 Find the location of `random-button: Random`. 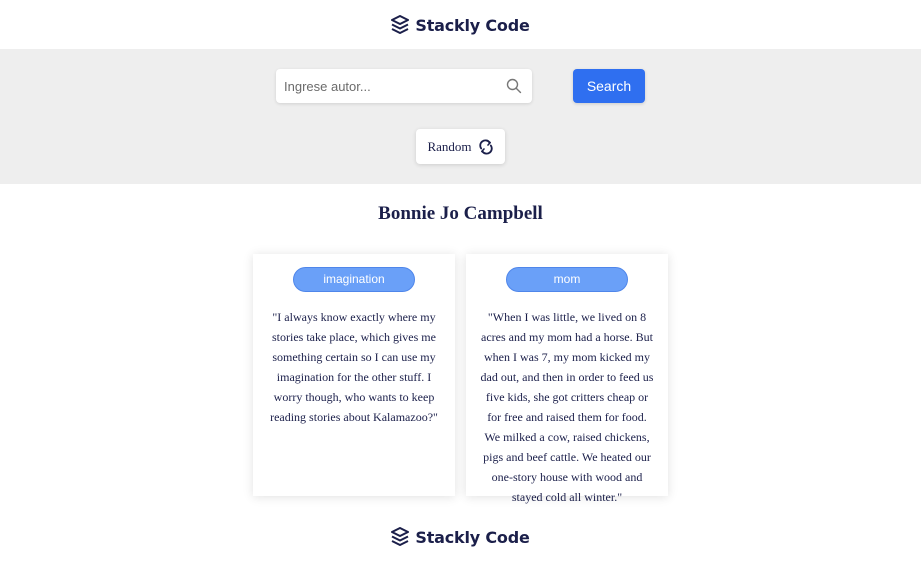

random-button: Random is located at coordinates (460, 146).